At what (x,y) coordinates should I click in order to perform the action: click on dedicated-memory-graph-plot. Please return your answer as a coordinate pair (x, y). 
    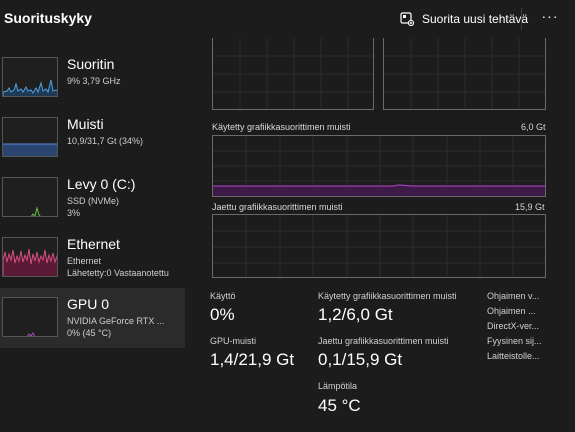
    Looking at the image, I should click on (379, 166).